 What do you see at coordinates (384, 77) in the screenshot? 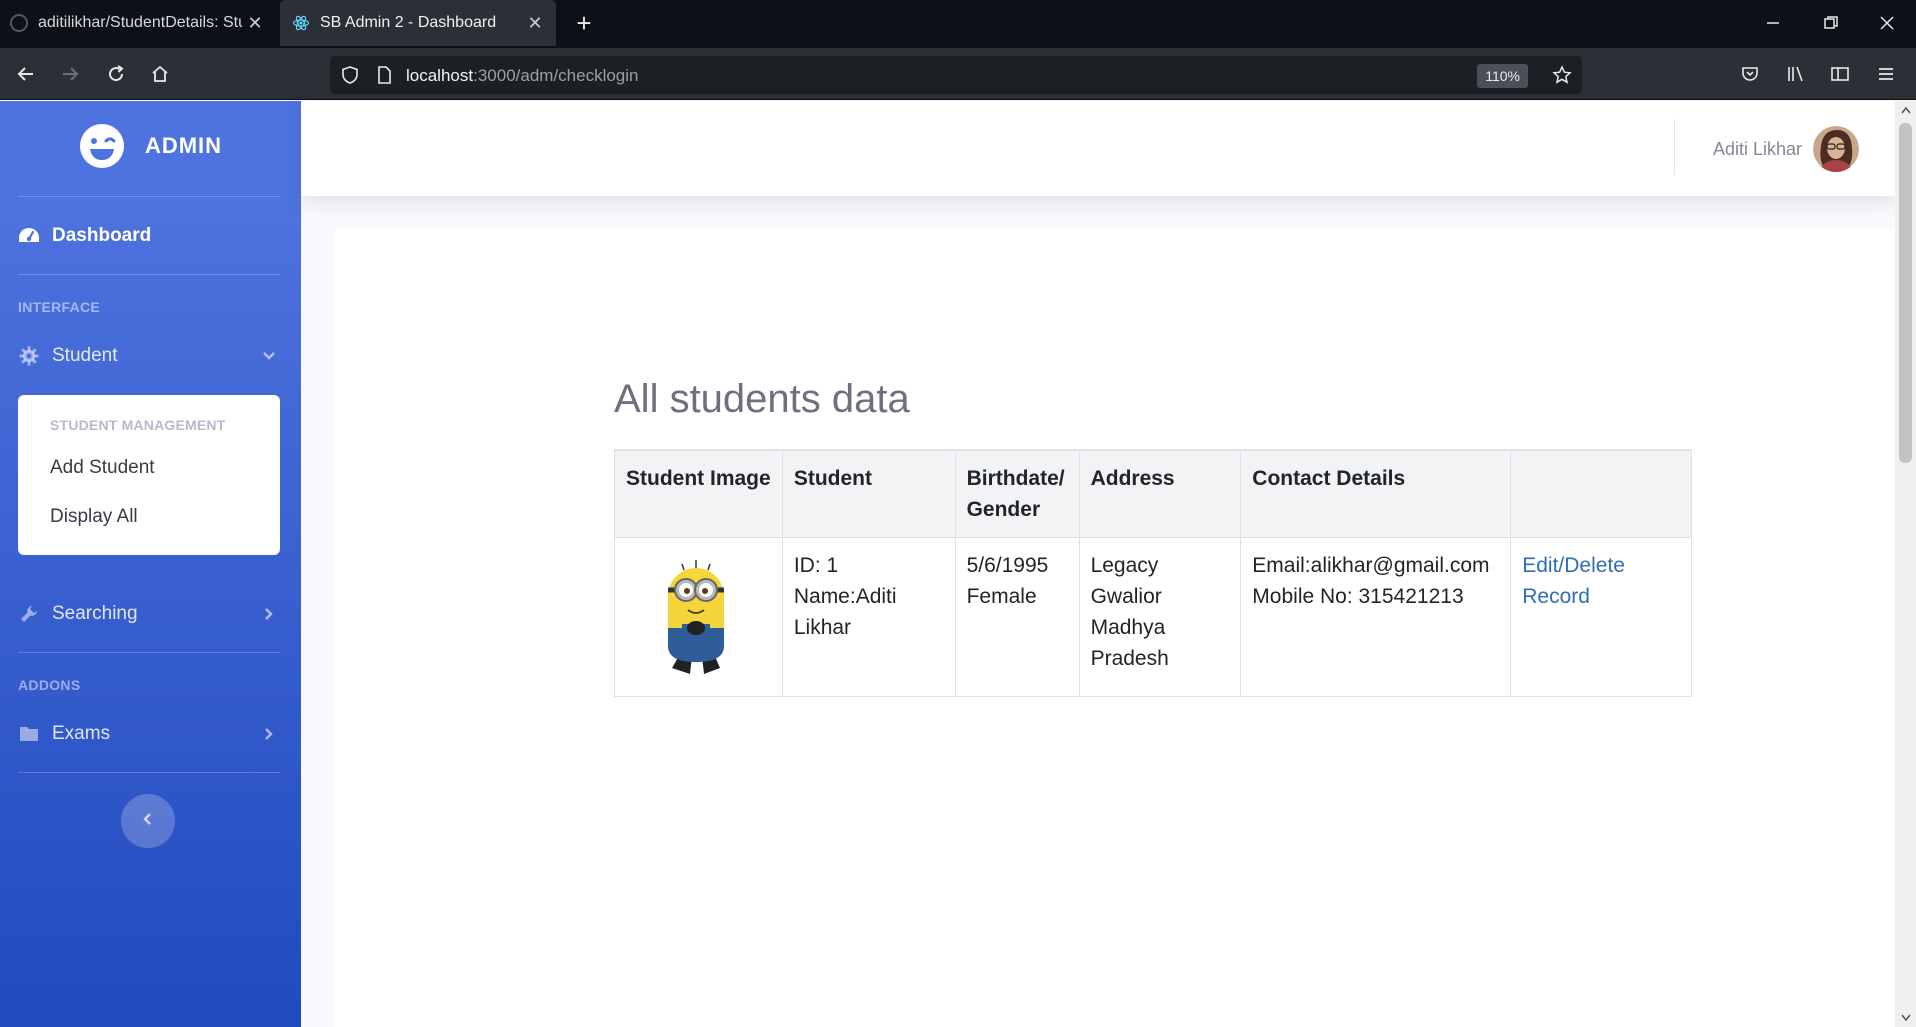
I see `page-info-icon` at bounding box center [384, 77].